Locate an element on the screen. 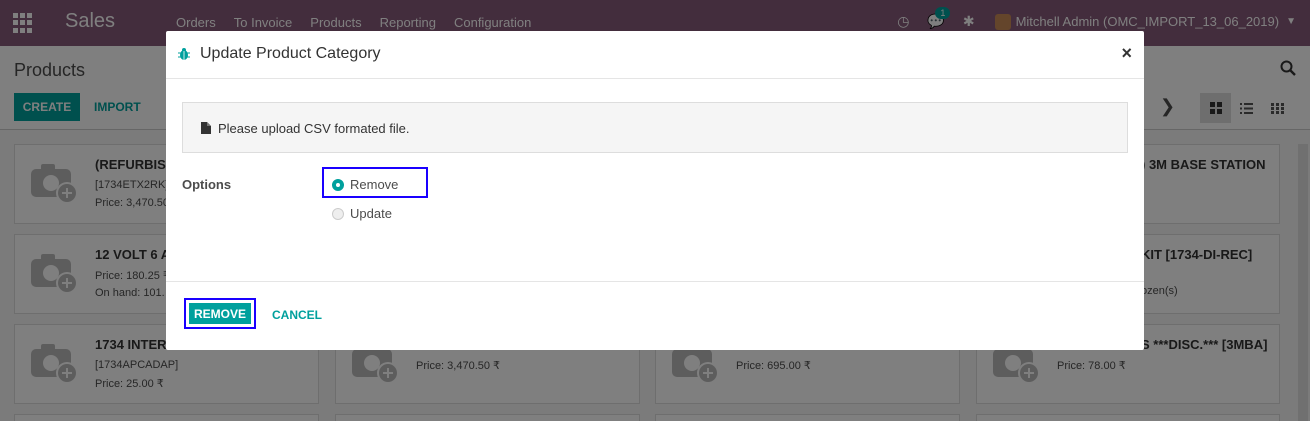 The width and height of the screenshot is (1310, 421). info-alert: Please upload CSV formated file. is located at coordinates (655, 127).